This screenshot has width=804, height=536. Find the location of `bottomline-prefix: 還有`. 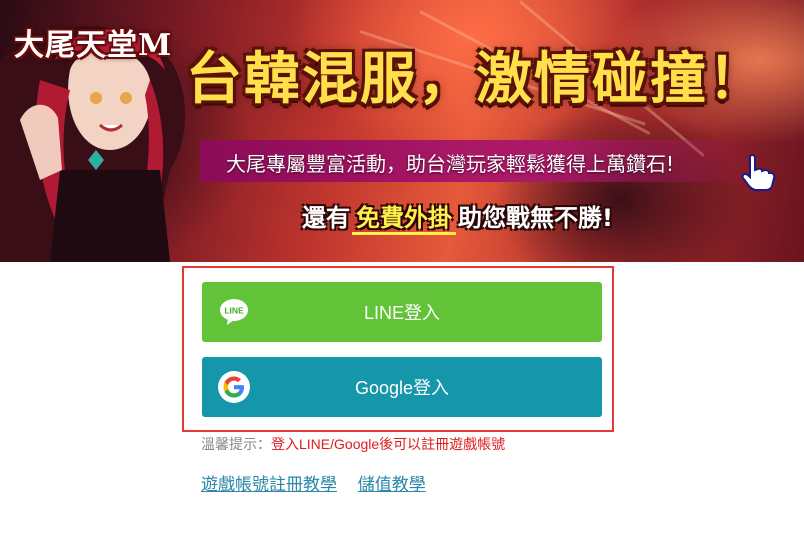

bottomline-prefix: 還有 is located at coordinates (326, 218).